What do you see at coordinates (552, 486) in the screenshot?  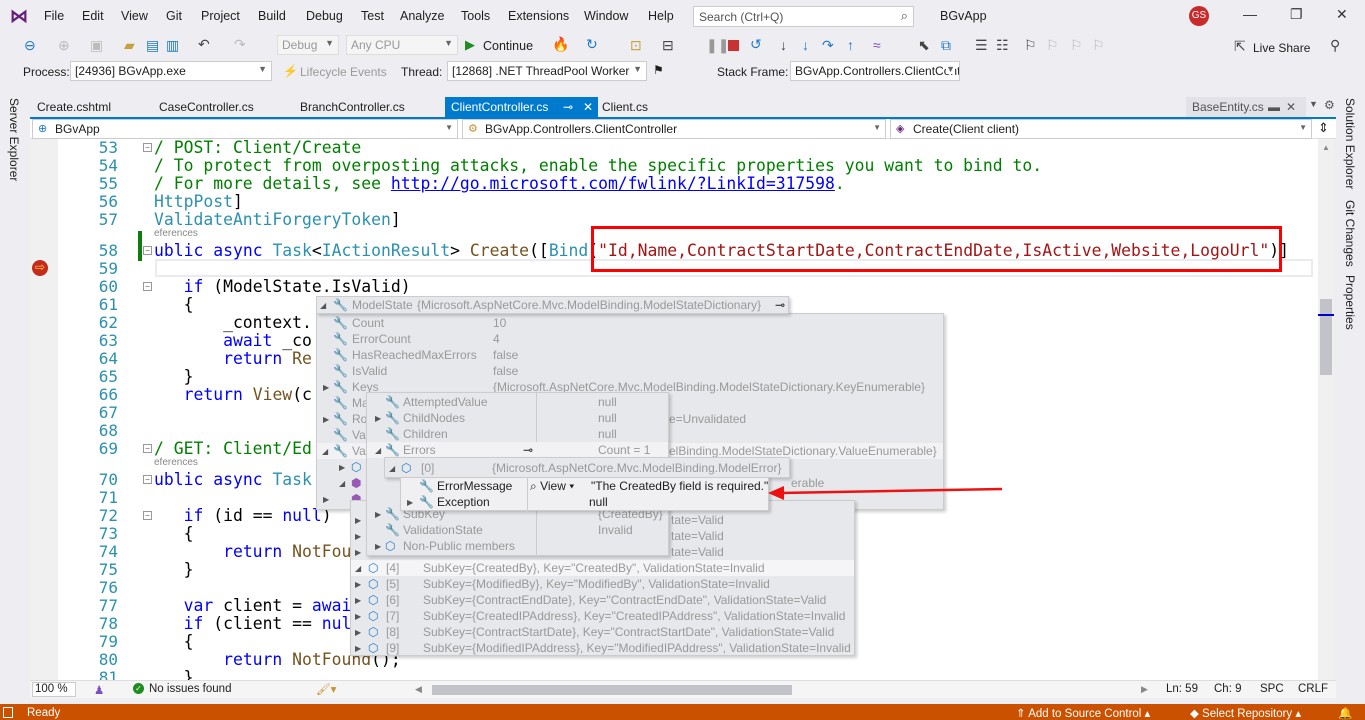 I see `visualizer-view-button: ⌕ View ▾` at bounding box center [552, 486].